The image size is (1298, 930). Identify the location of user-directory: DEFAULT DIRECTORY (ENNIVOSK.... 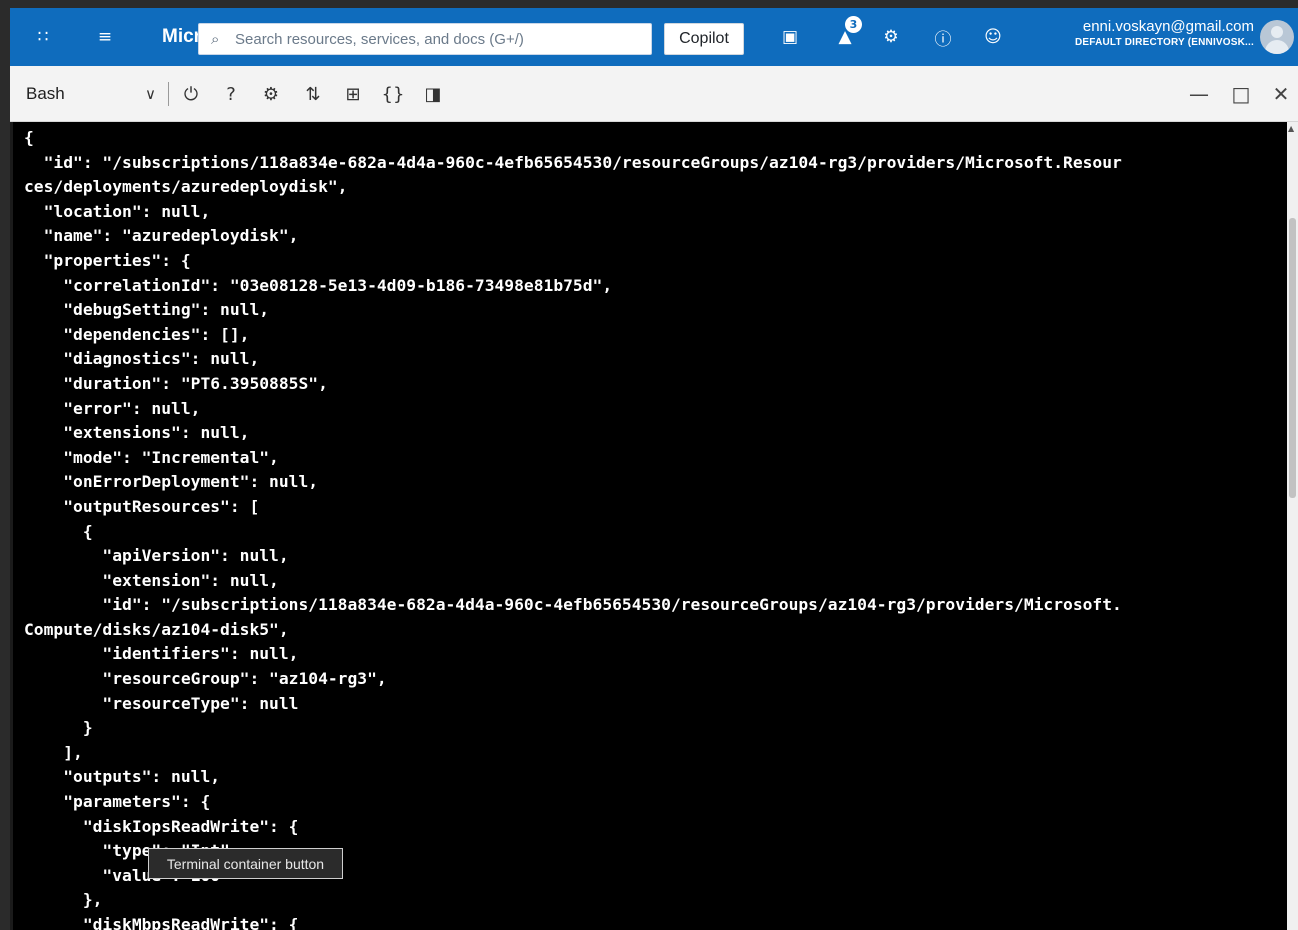
(1164, 42).